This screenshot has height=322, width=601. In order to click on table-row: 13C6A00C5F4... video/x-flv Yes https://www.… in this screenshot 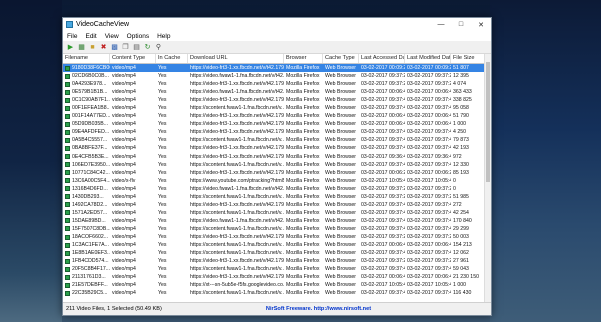, I will do `click(277, 181)`.